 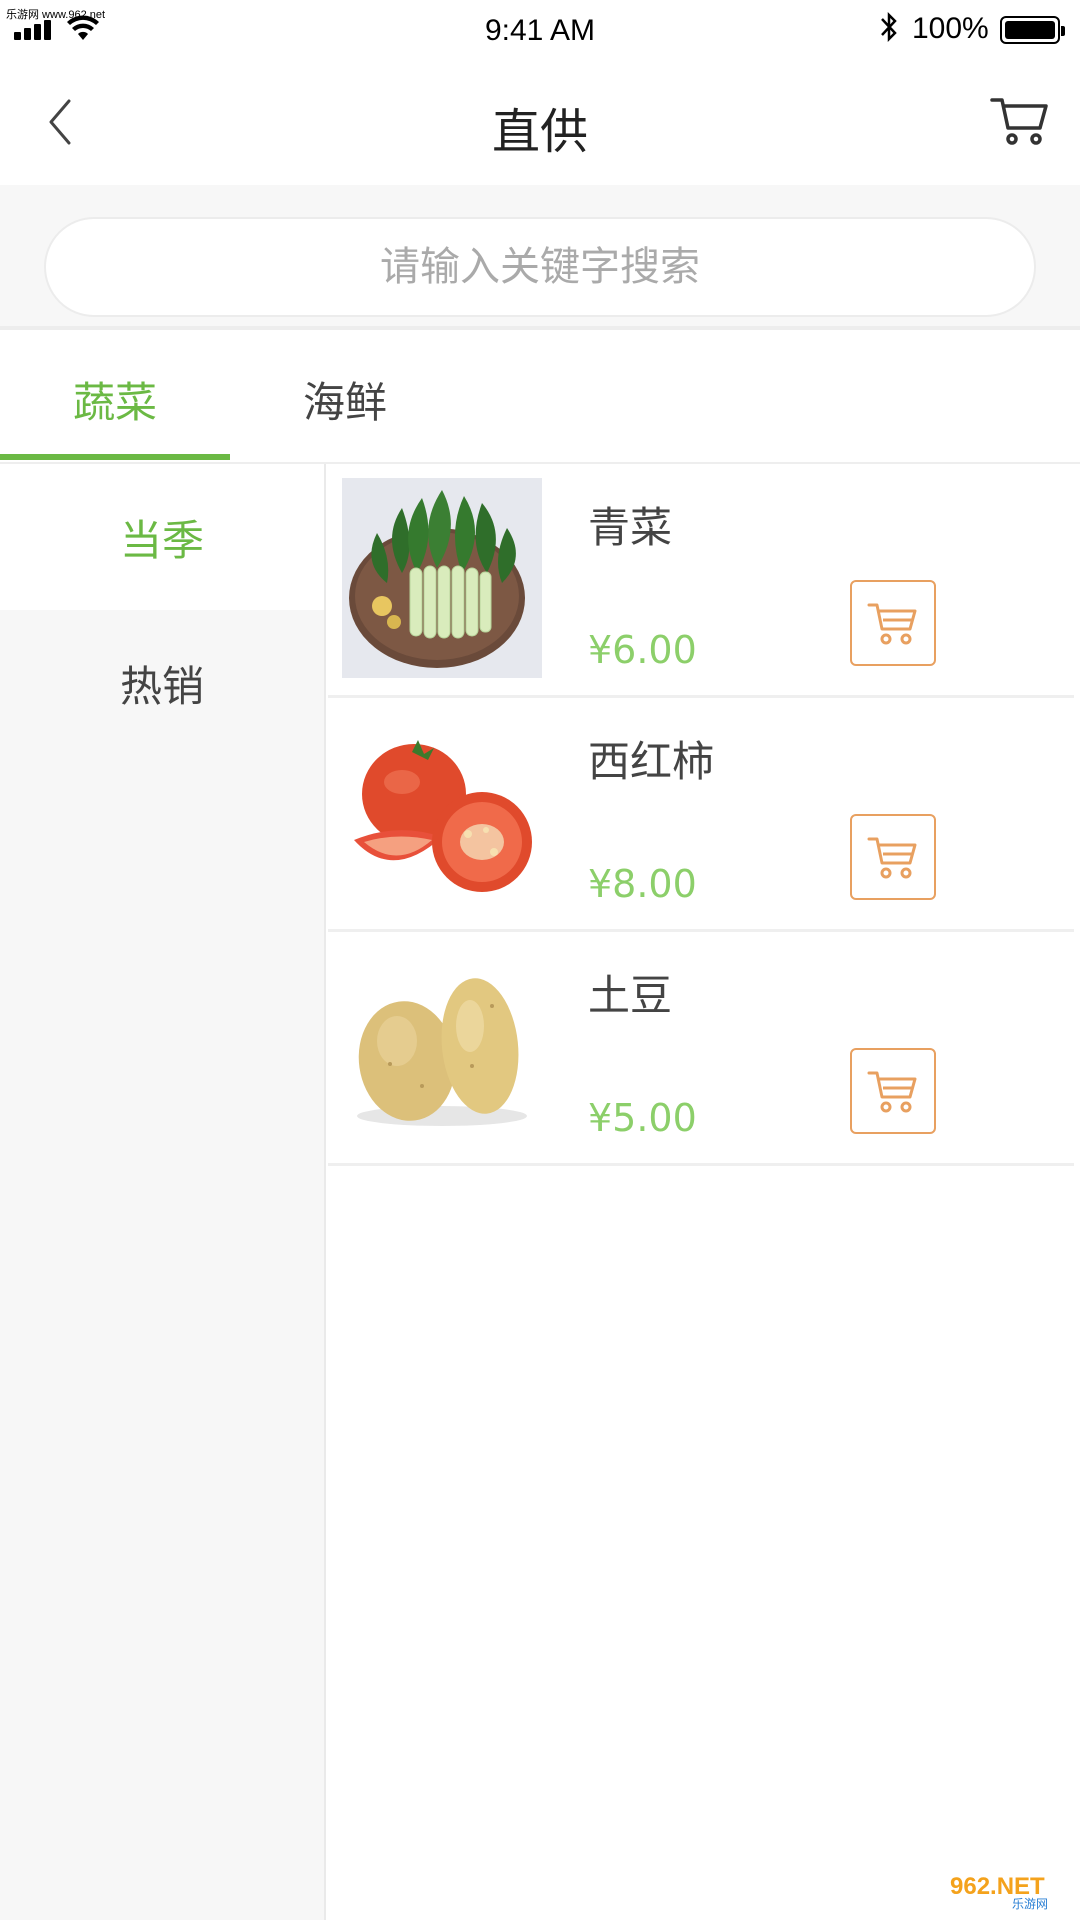 I want to click on list-item: 青菜 ¥6.00, so click(x=701, y=581).